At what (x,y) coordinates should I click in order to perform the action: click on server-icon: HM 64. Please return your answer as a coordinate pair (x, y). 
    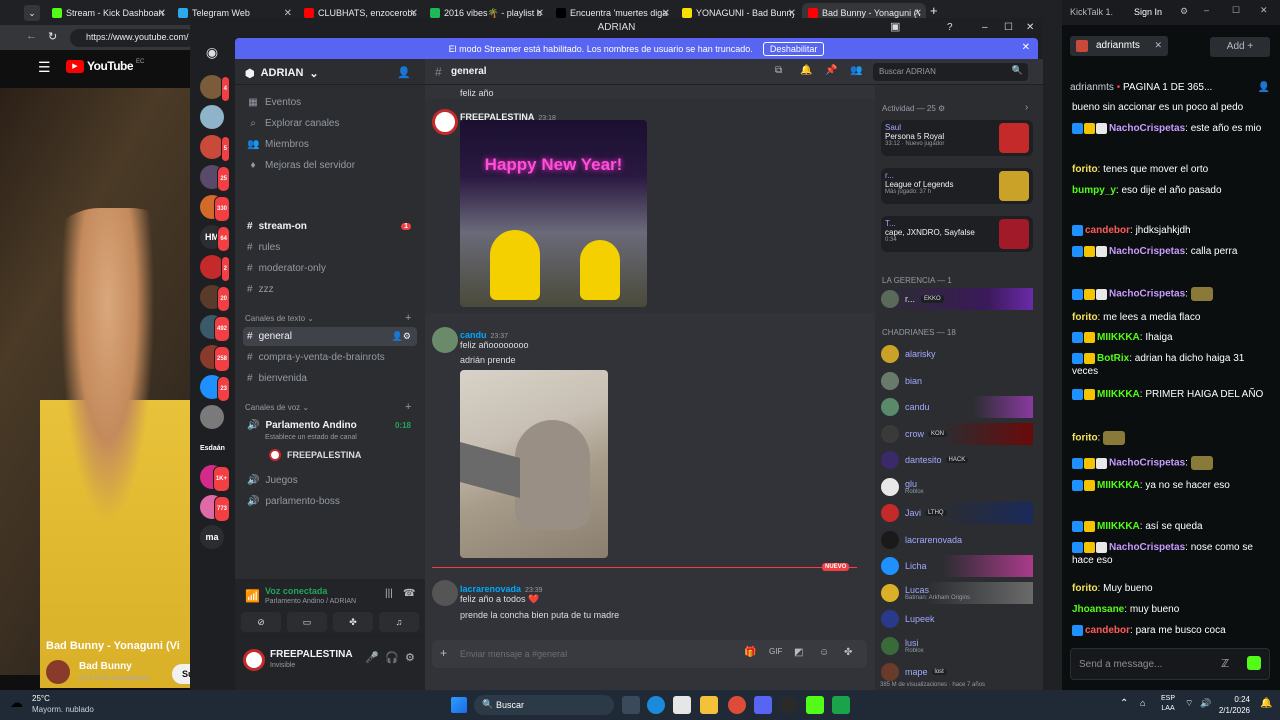
    Looking at the image, I should click on (215, 238).